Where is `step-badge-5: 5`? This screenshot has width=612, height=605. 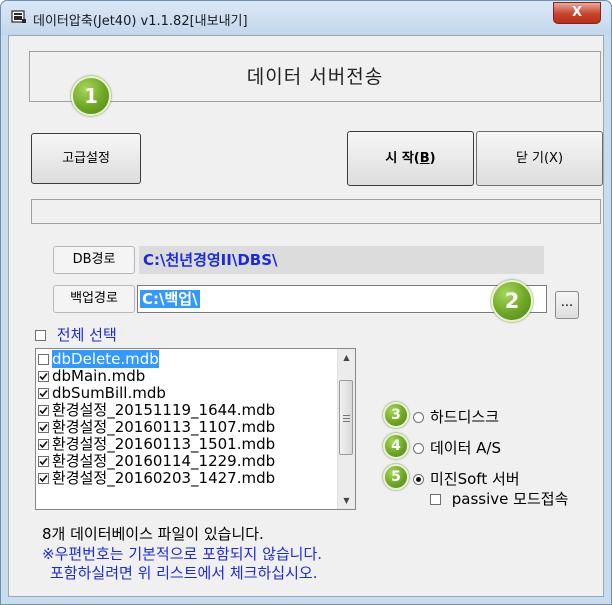
step-badge-5: 5 is located at coordinates (396, 477).